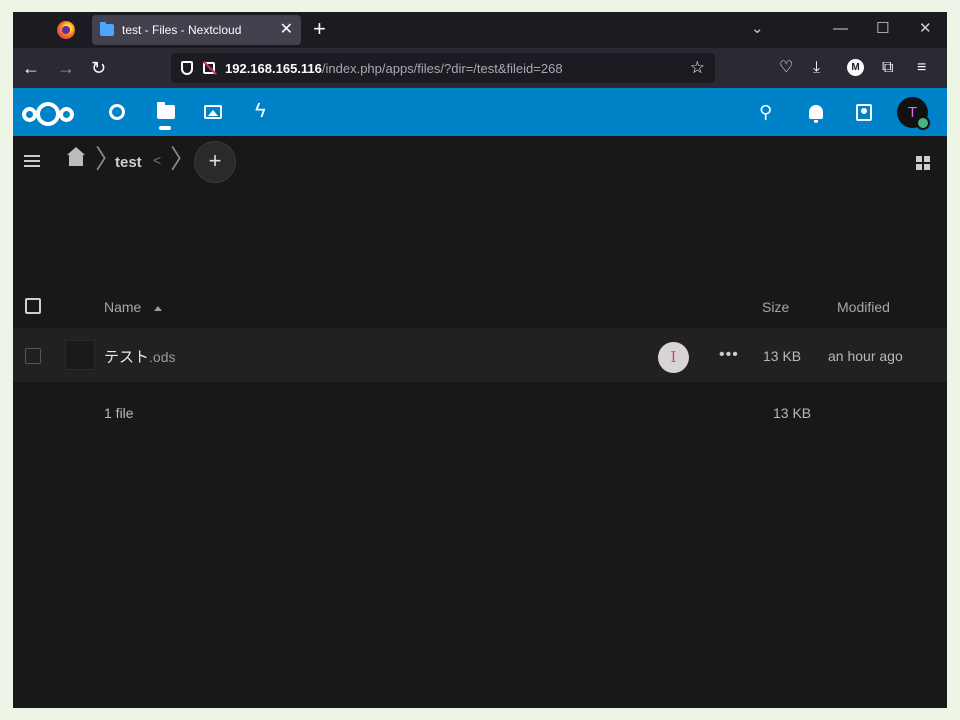 Image resolution: width=960 pixels, height=720 pixels. What do you see at coordinates (729, 355) in the screenshot?
I see `more-icon: •••` at bounding box center [729, 355].